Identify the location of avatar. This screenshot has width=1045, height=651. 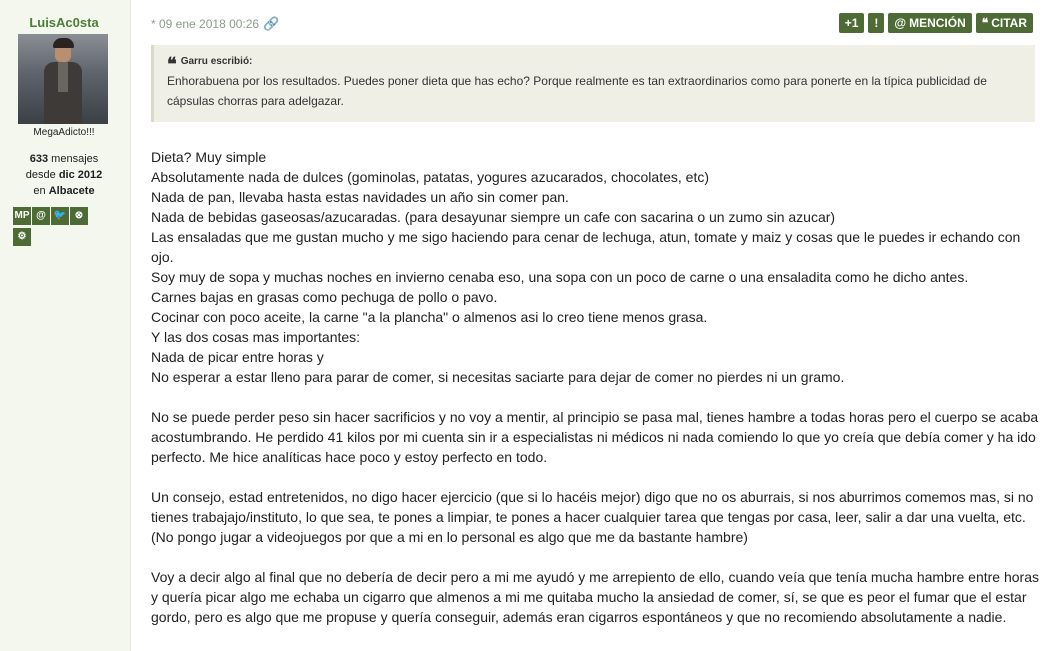
(63, 79).